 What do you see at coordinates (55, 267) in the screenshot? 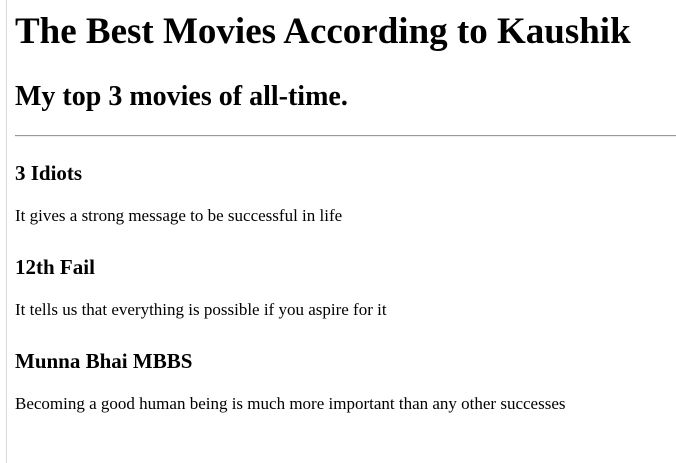
I see `movie-title: 12th Fail` at bounding box center [55, 267].